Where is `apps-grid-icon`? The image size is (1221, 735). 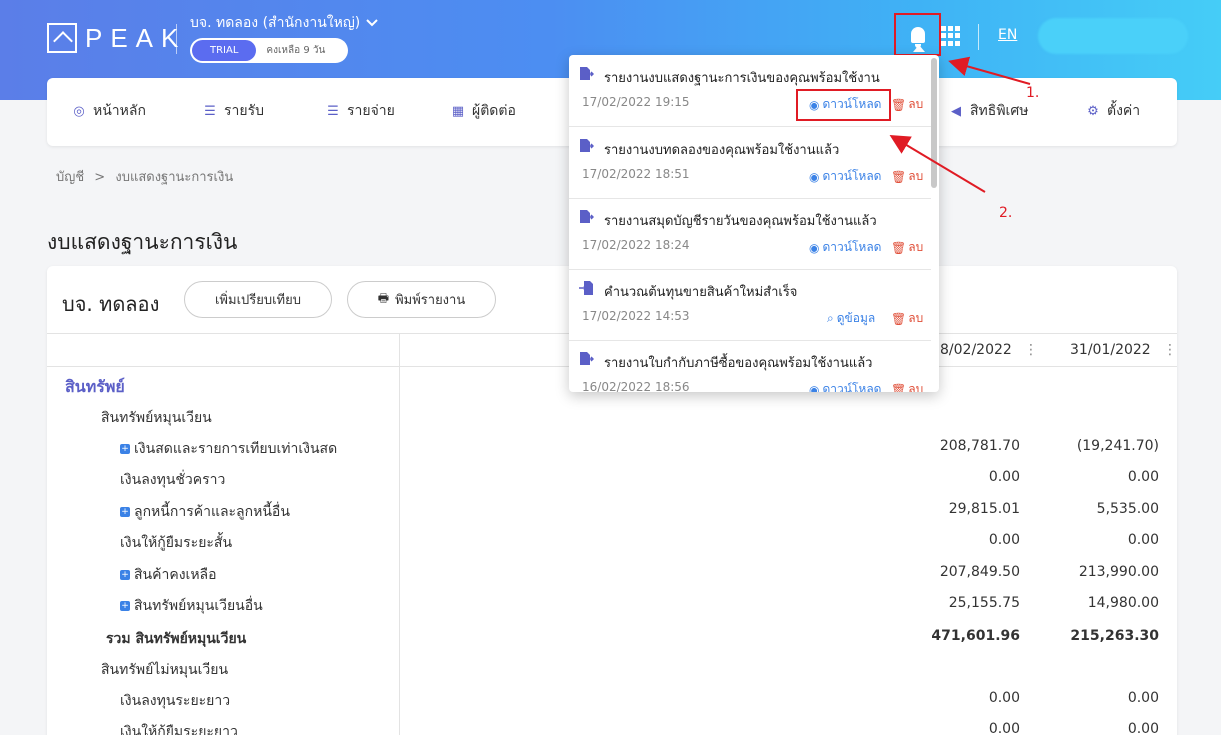 apps-grid-icon is located at coordinates (951, 36).